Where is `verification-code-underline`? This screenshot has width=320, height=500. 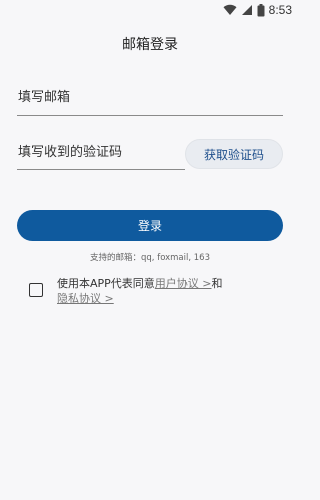
verification-code-underline is located at coordinates (101, 169).